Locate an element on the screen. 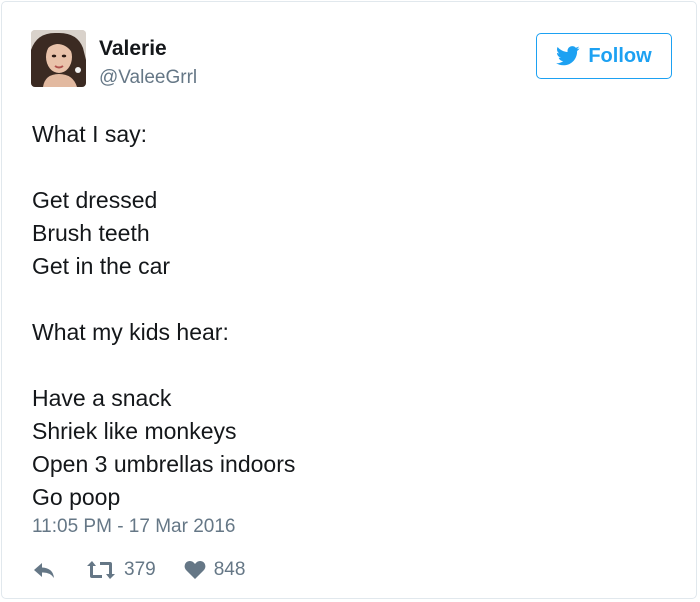 The image size is (700, 602). like-button: 848 is located at coordinates (215, 570).